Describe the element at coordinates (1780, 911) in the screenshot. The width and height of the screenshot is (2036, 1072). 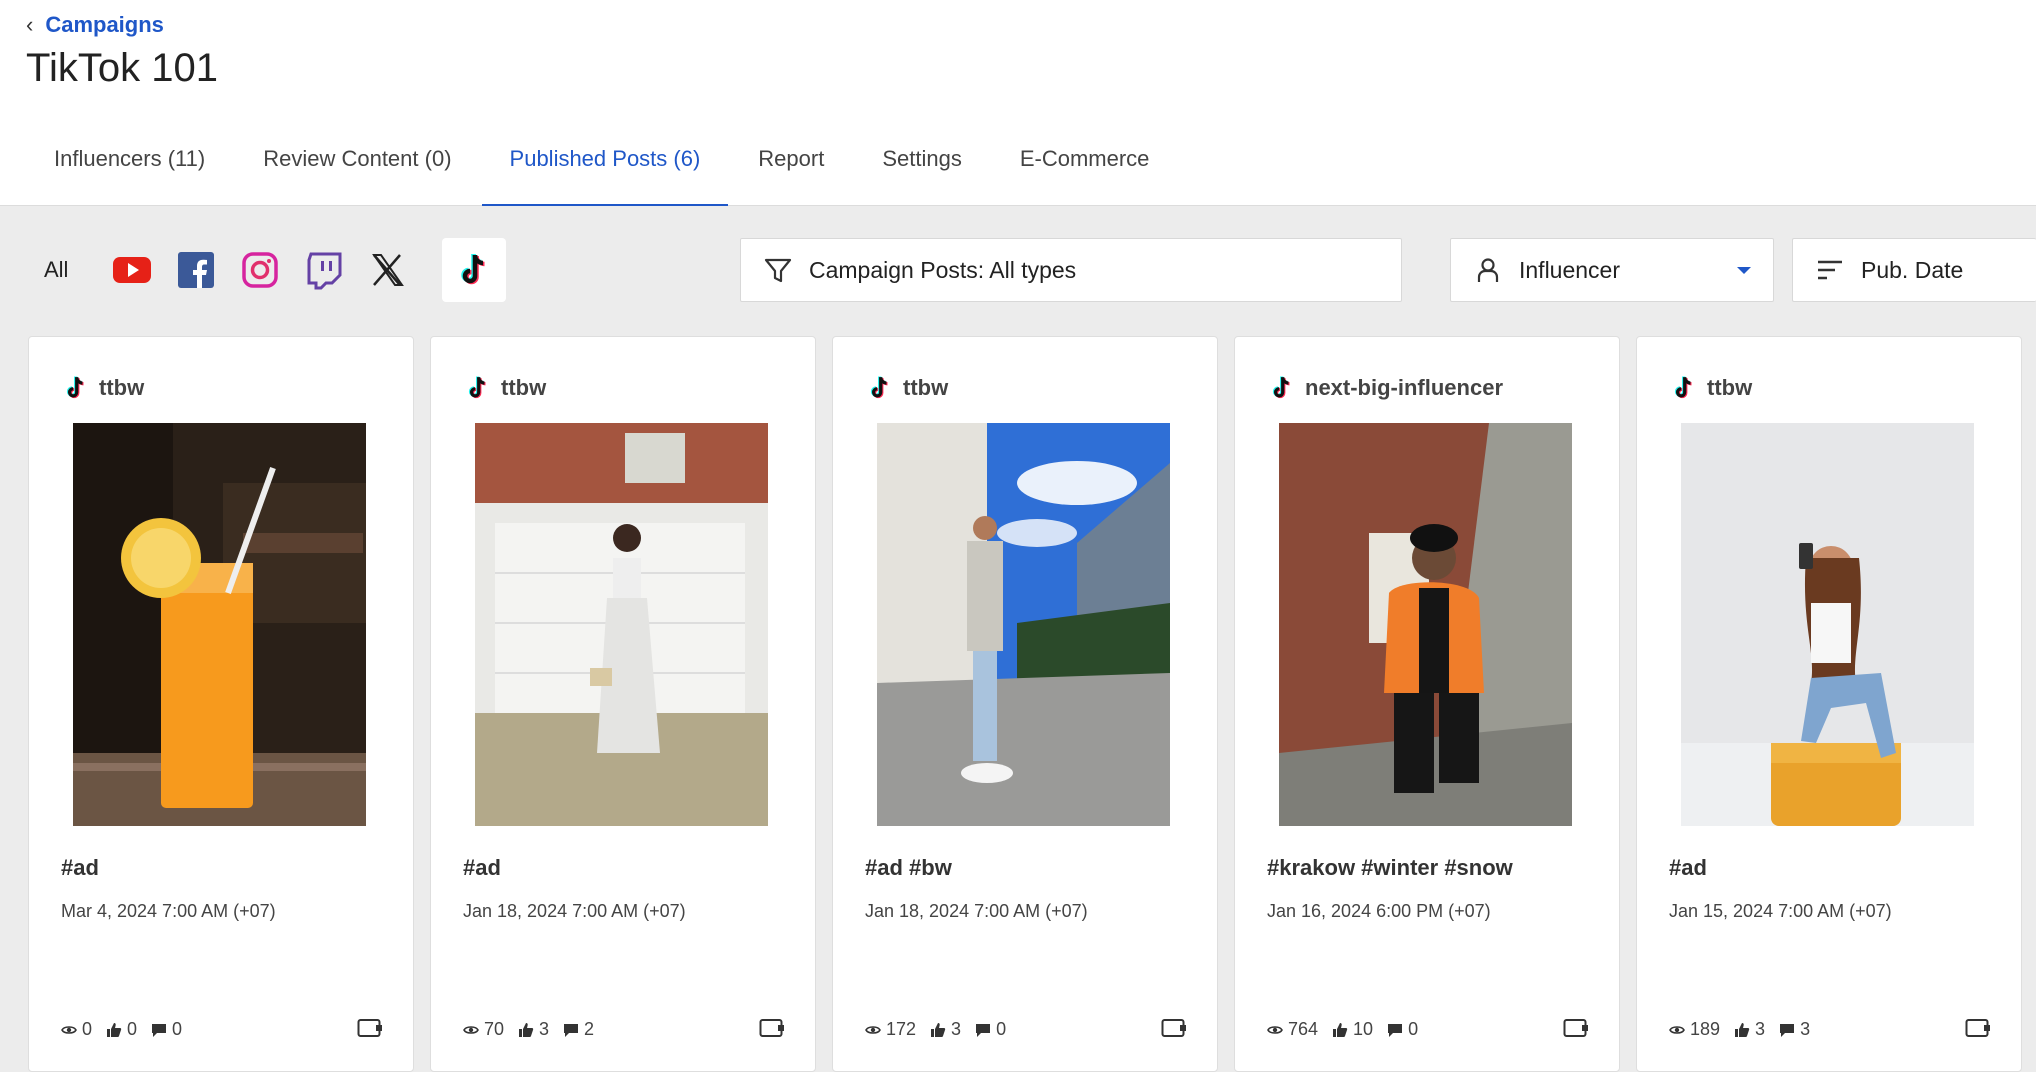
I see `post-date: Jan 15, 2024 7:00 AM (+07)` at that location.